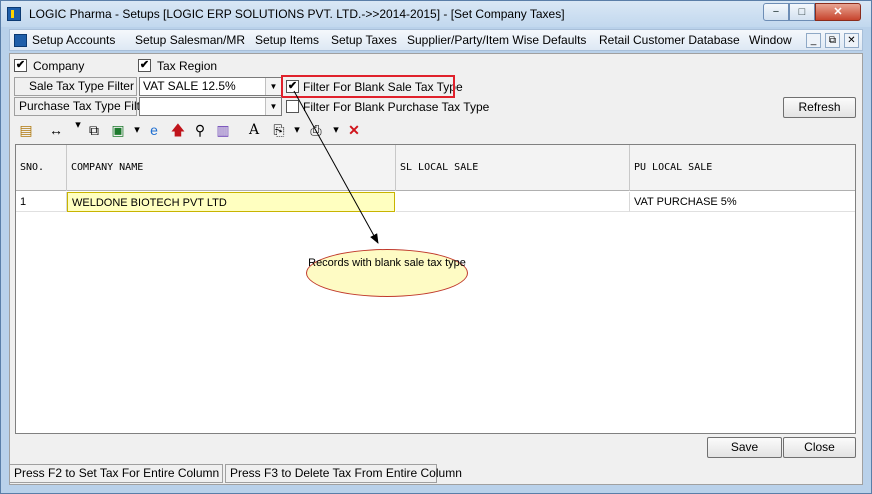 Image resolution: width=872 pixels, height=494 pixels. Describe the element at coordinates (744, 447) in the screenshot. I see `save-button: Save` at that location.